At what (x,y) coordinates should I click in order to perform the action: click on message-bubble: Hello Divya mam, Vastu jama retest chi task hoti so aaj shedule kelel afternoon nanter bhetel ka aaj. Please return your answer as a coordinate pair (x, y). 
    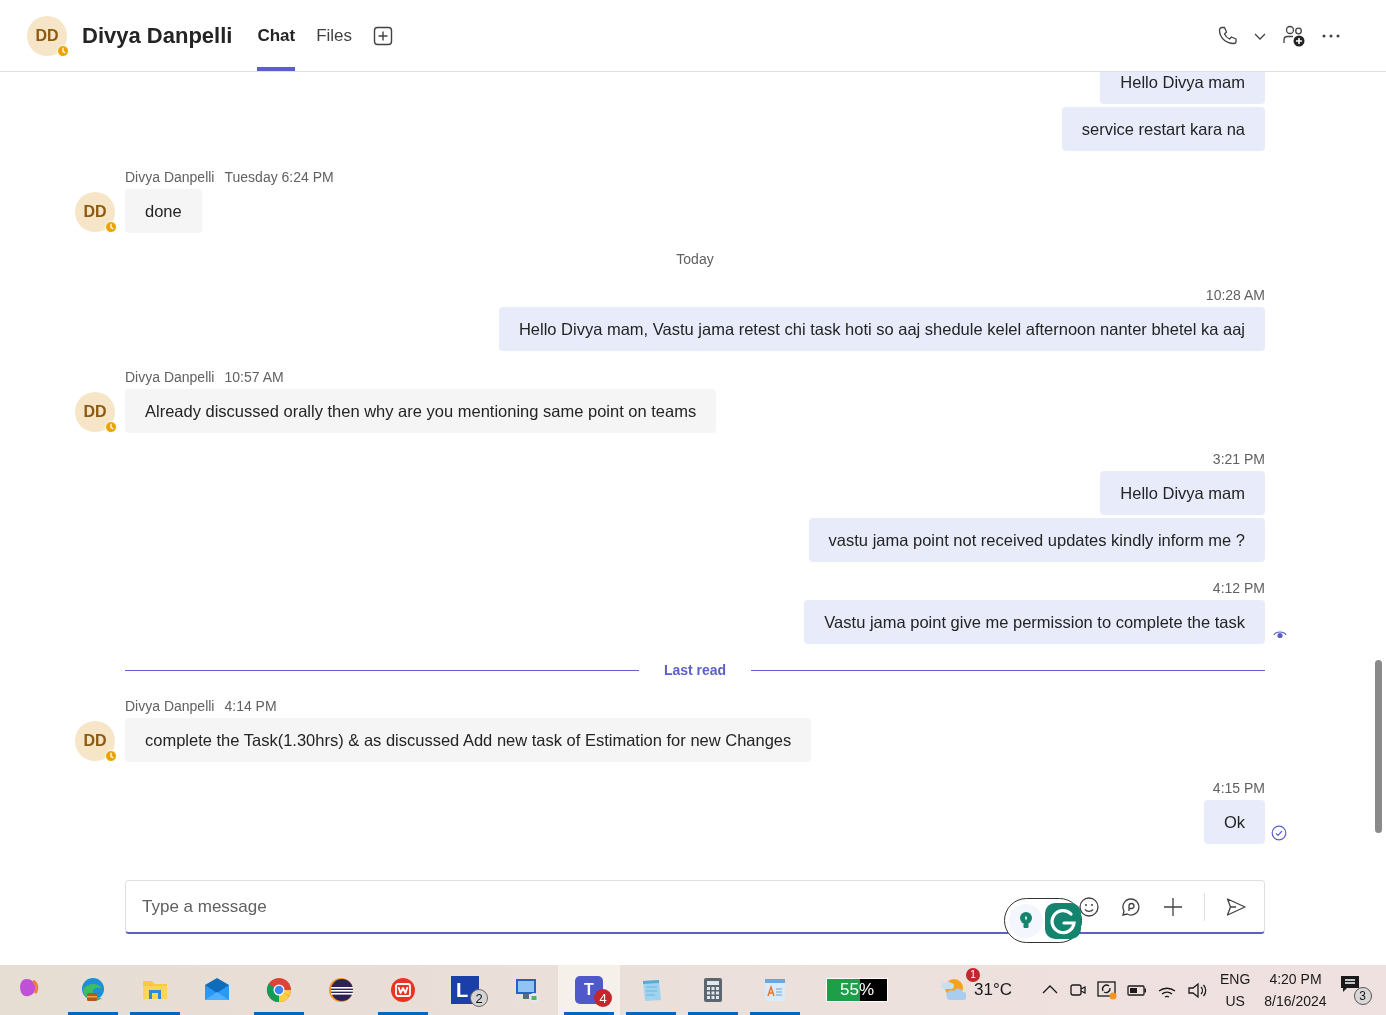
    Looking at the image, I should click on (881, 329).